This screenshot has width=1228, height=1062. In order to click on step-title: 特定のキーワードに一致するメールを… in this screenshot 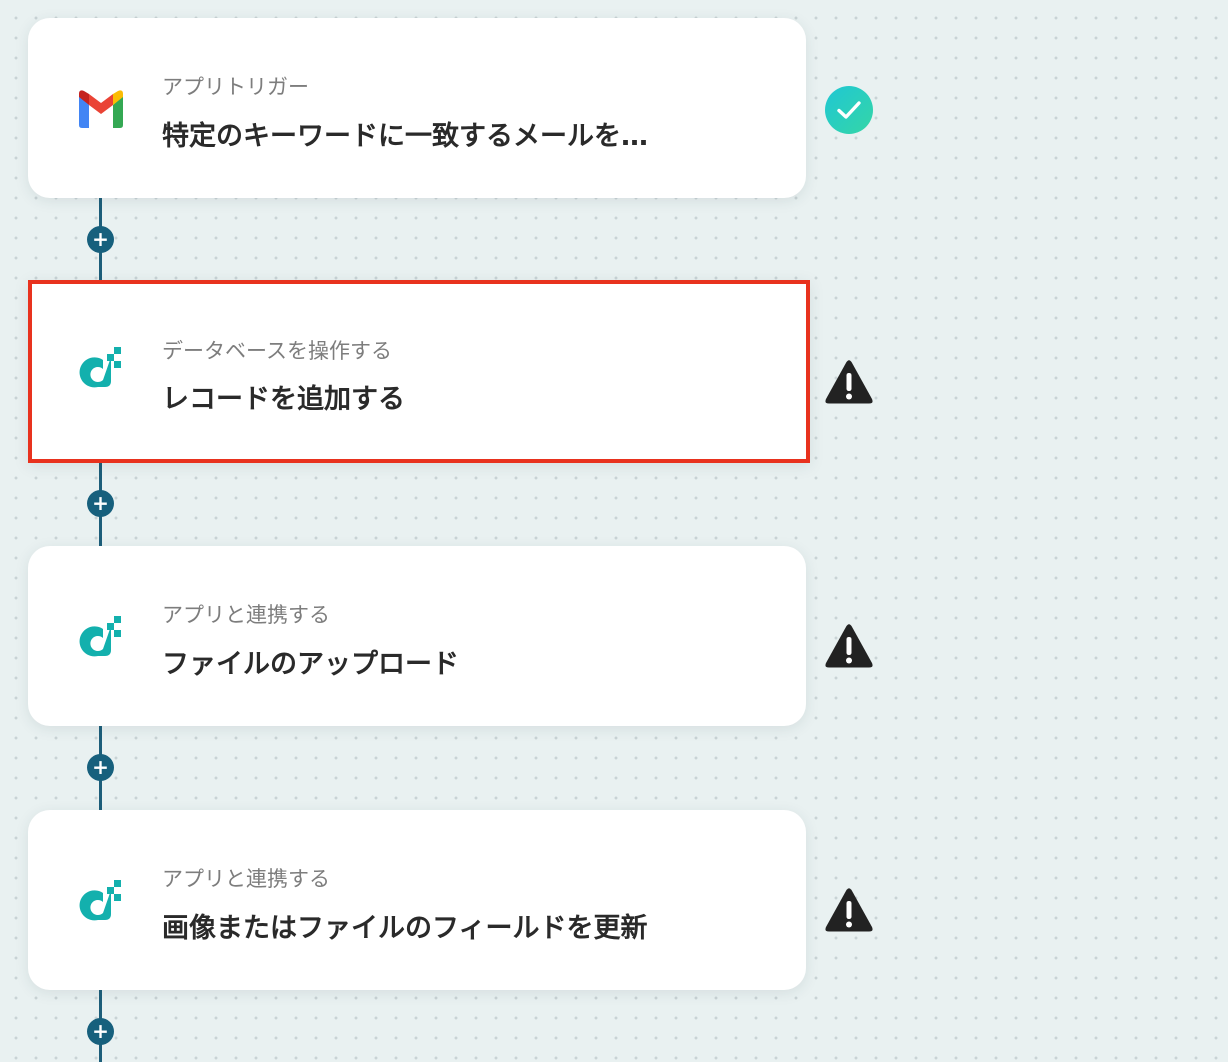, I will do `click(405, 136)`.